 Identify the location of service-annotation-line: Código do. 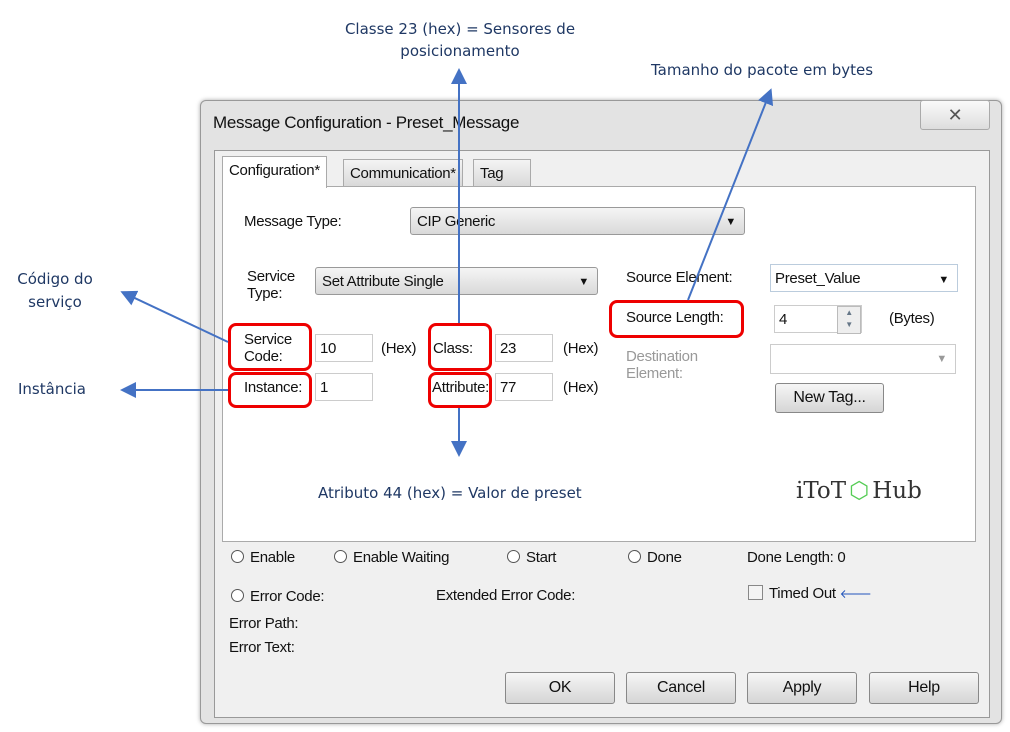
(55, 279).